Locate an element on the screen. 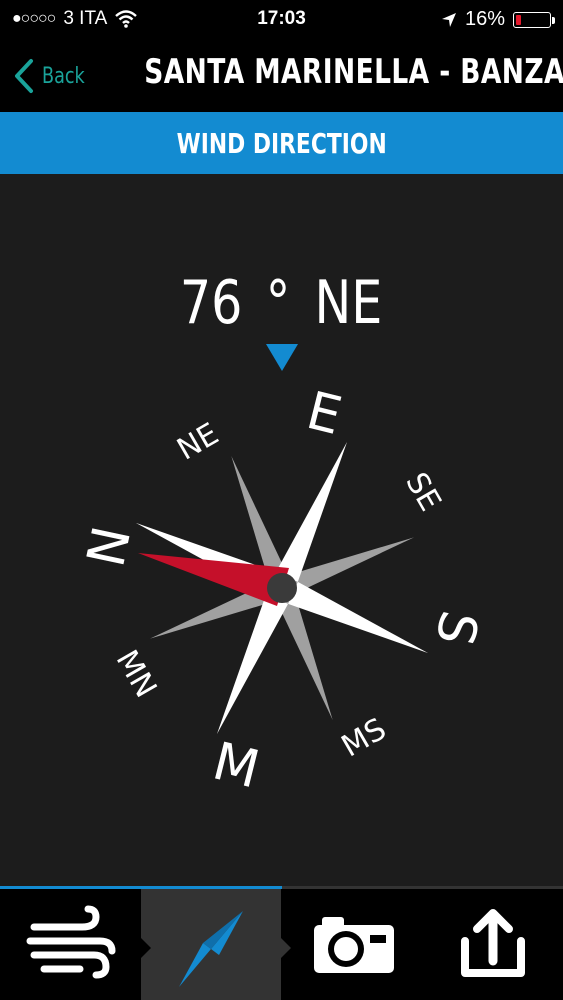 The width and height of the screenshot is (563, 1000). location-arrow-icon is located at coordinates (448, 19).